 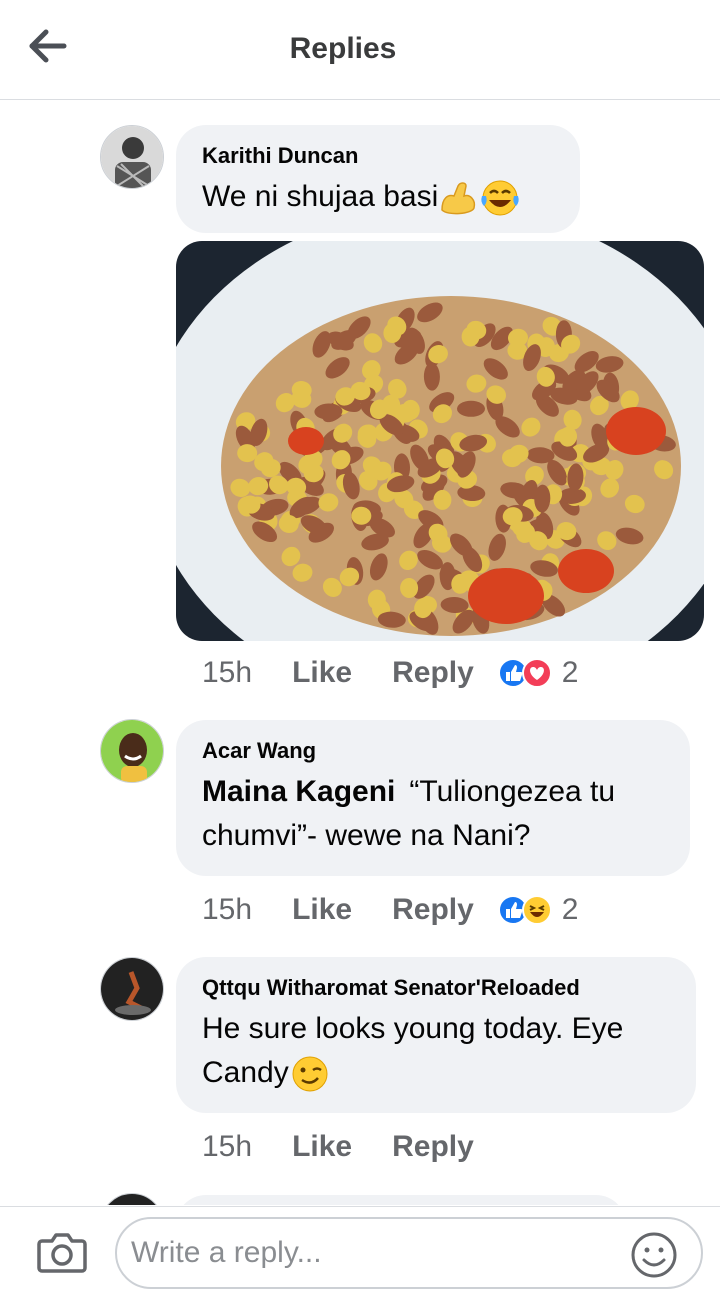 I want to click on winking-face-icon, so click(x=310, y=1074).